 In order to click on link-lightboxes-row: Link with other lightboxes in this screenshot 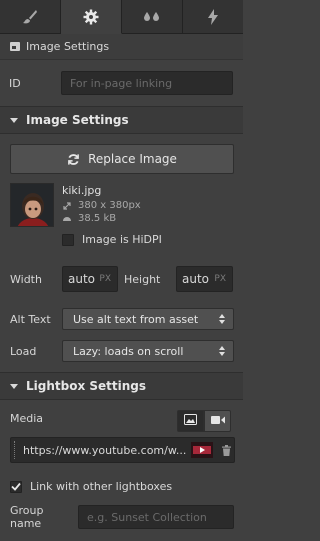, I will do `click(91, 486)`.